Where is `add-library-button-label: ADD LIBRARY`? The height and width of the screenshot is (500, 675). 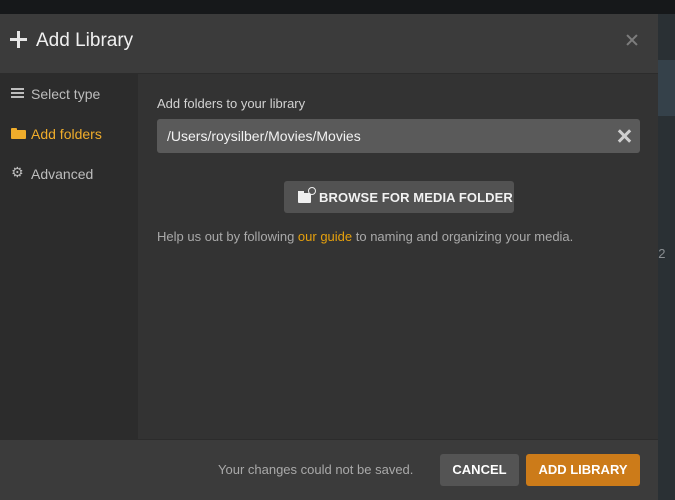 add-library-button-label: ADD LIBRARY is located at coordinates (583, 469).